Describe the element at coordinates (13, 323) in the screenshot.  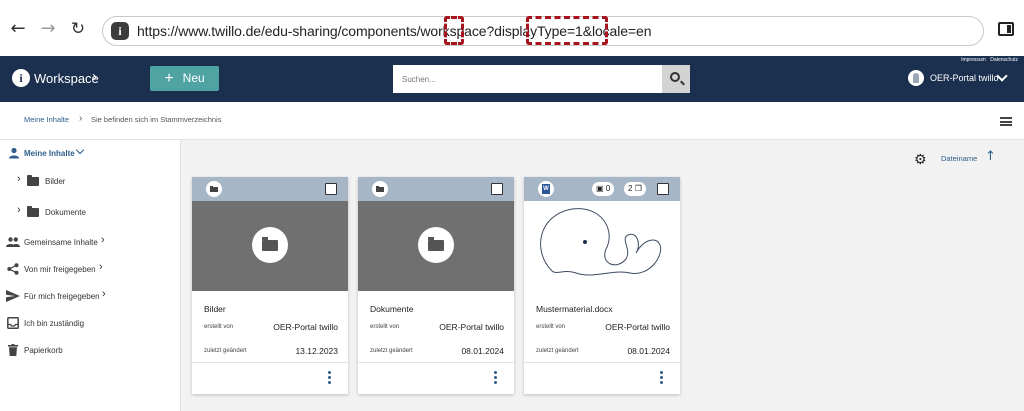
I see `inbox-icon` at that location.